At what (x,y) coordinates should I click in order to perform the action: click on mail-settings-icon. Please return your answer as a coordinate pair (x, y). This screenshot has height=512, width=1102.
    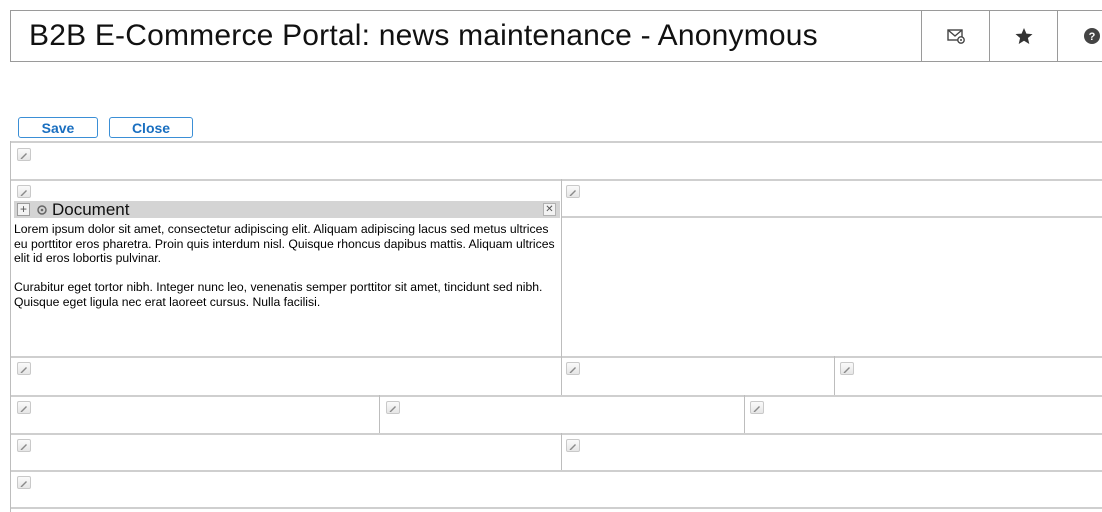
    Looking at the image, I should click on (955, 36).